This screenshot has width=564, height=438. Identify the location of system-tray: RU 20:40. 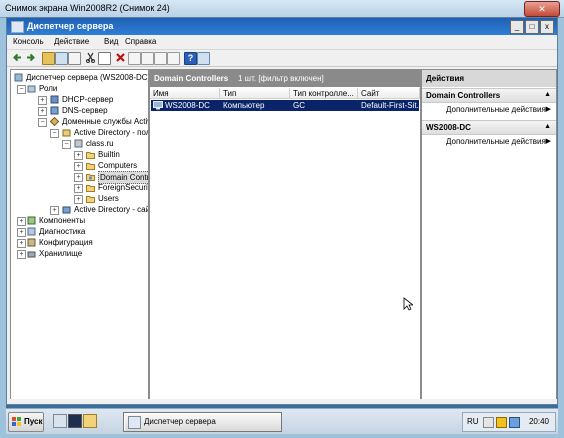
(509, 422).